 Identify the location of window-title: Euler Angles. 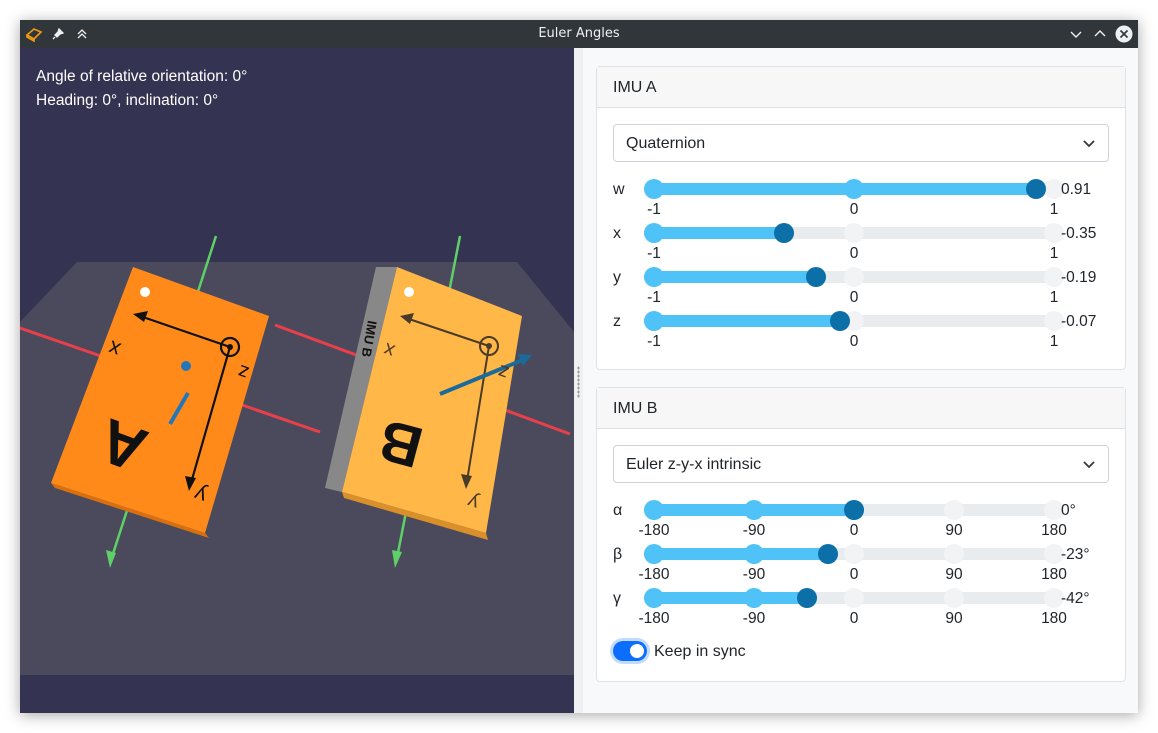
(579, 33).